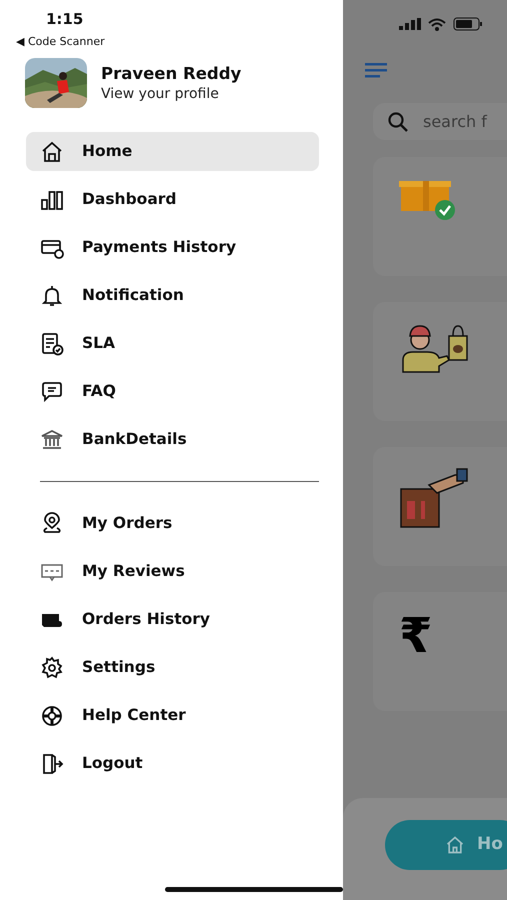  I want to click on logout-icon, so click(52, 764).